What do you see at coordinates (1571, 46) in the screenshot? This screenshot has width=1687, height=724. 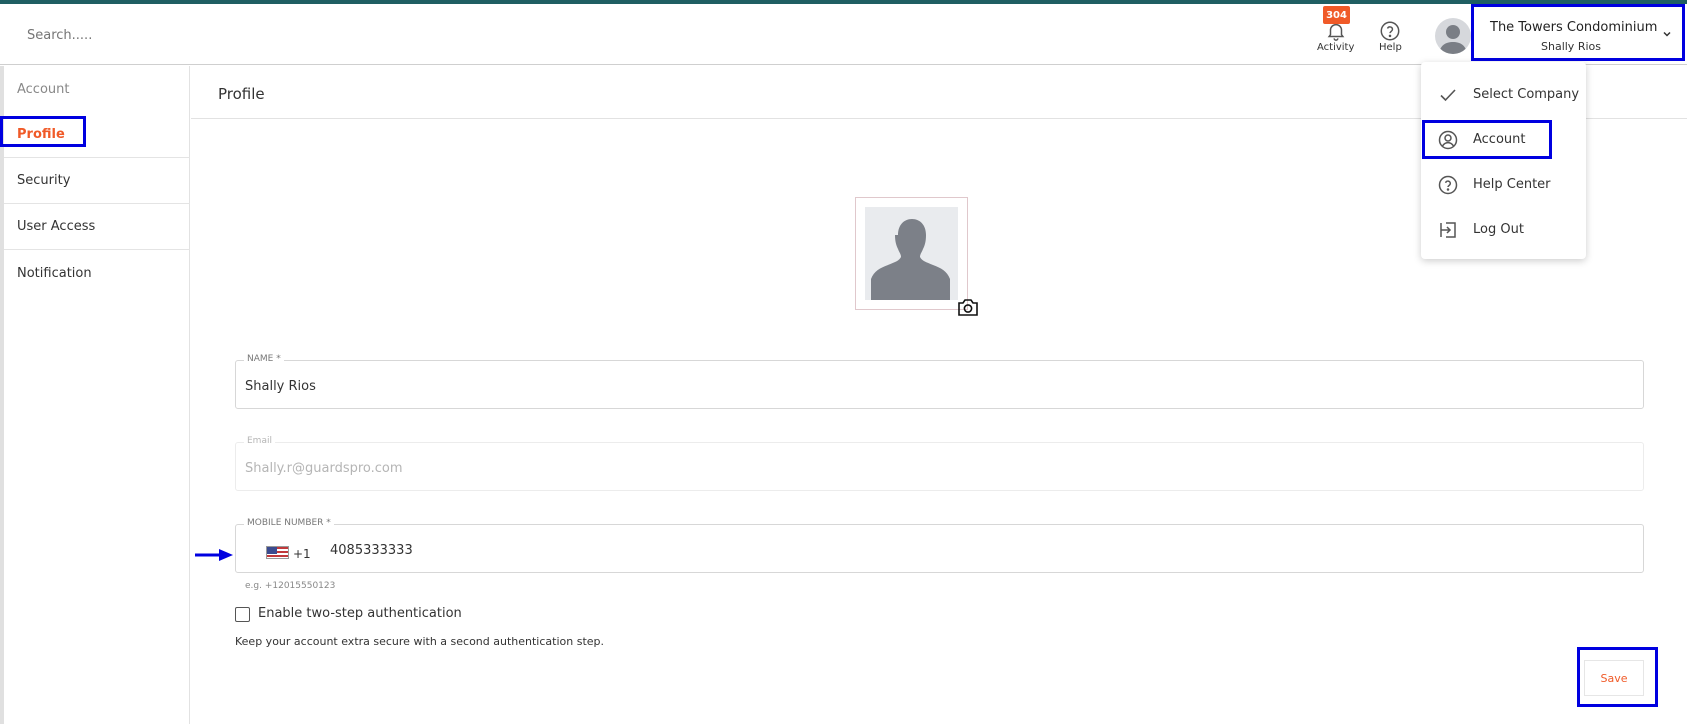 I see `user-name: Shally Rios` at bounding box center [1571, 46].